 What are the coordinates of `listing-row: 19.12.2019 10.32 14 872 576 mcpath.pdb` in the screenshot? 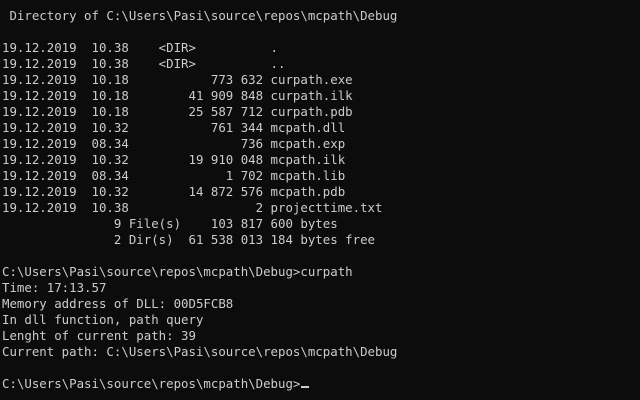 It's located at (174, 191).